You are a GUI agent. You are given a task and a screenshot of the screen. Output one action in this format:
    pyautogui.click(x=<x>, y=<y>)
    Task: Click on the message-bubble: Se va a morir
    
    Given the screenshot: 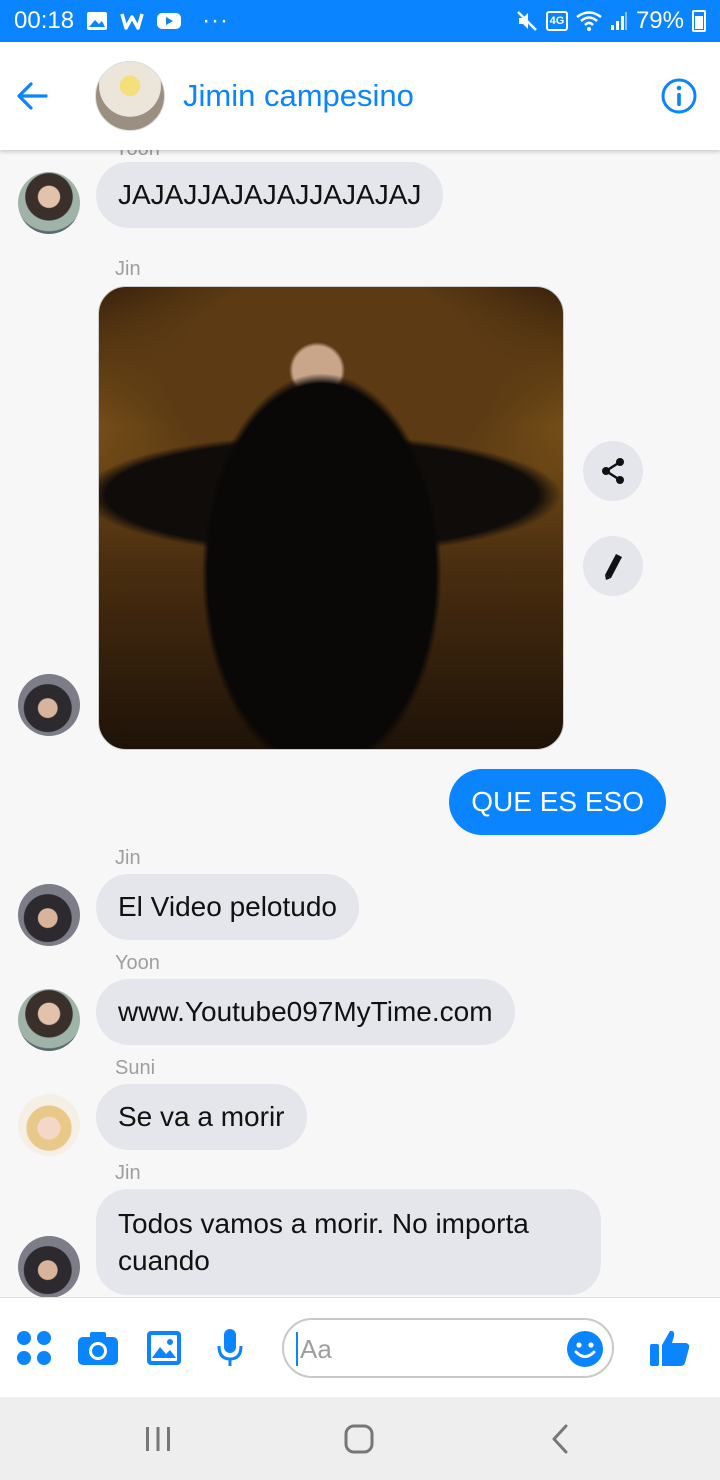 What is the action you would take?
    pyautogui.click(x=201, y=1117)
    